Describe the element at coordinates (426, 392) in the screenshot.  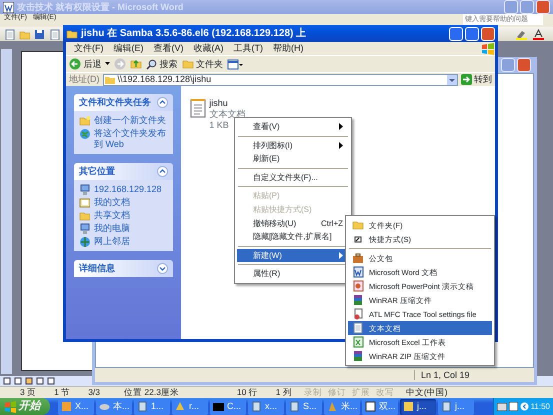
I see `language-status: 中文(中国)` at that location.